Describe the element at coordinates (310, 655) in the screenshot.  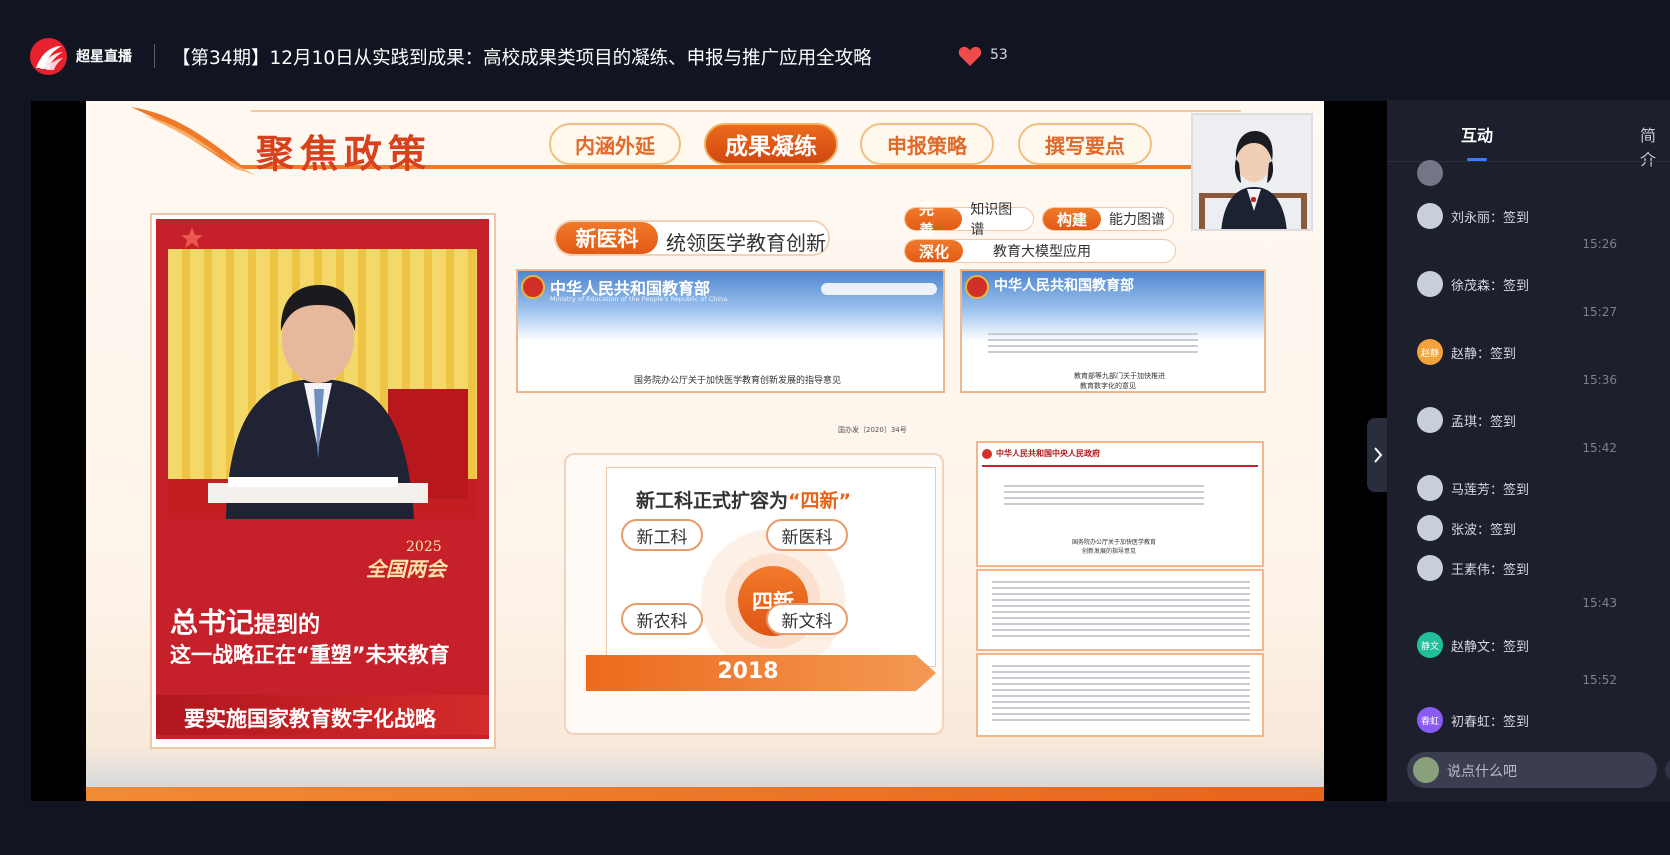
I see `poster-line2: 这一战略正在“重塑”未来教育` at that location.